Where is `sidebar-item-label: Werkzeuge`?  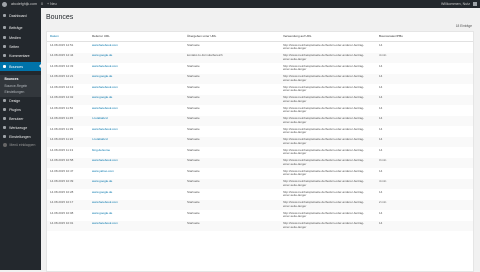
sidebar-item-label: Werkzeuge is located at coordinates (18, 127).